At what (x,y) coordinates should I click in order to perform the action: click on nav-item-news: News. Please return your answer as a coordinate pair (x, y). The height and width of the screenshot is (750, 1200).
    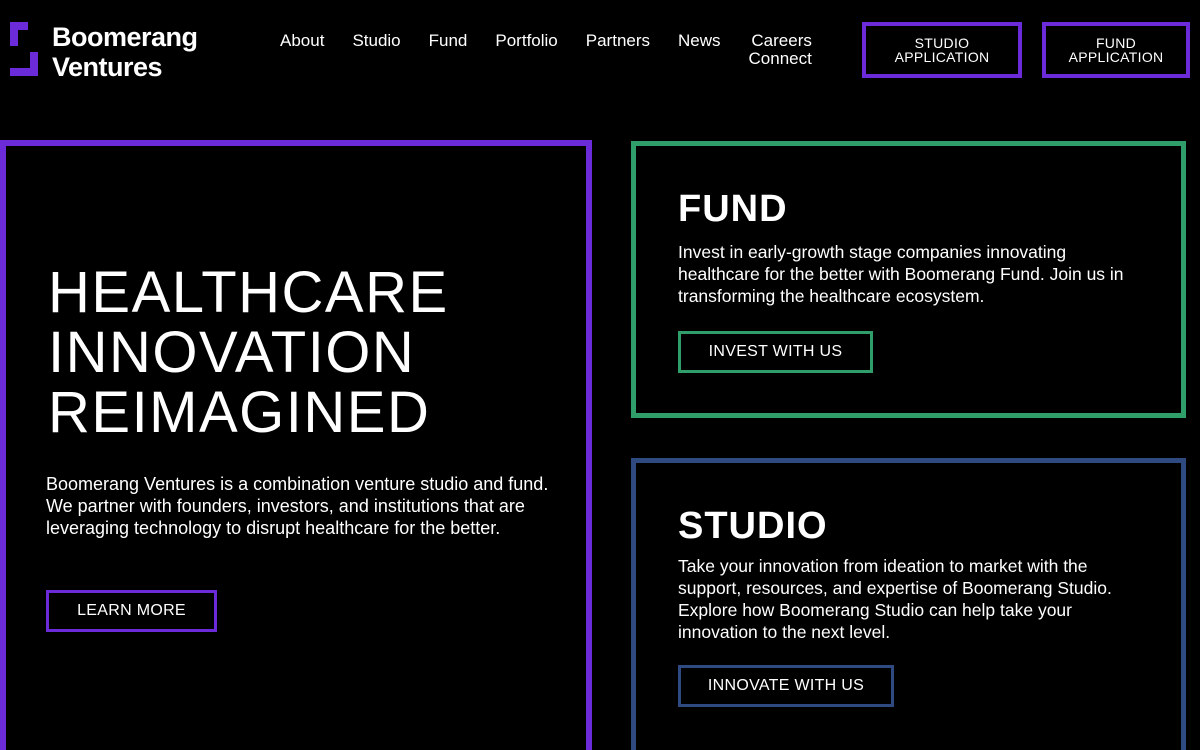
    Looking at the image, I should click on (699, 50).